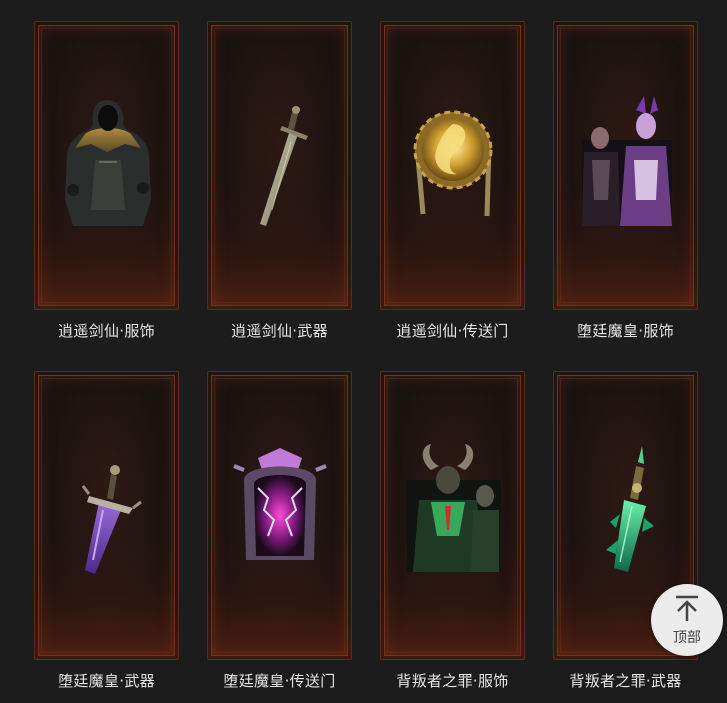 The image size is (727, 703). I want to click on item-label: 堕廷魔皇·服饰, so click(625, 331).